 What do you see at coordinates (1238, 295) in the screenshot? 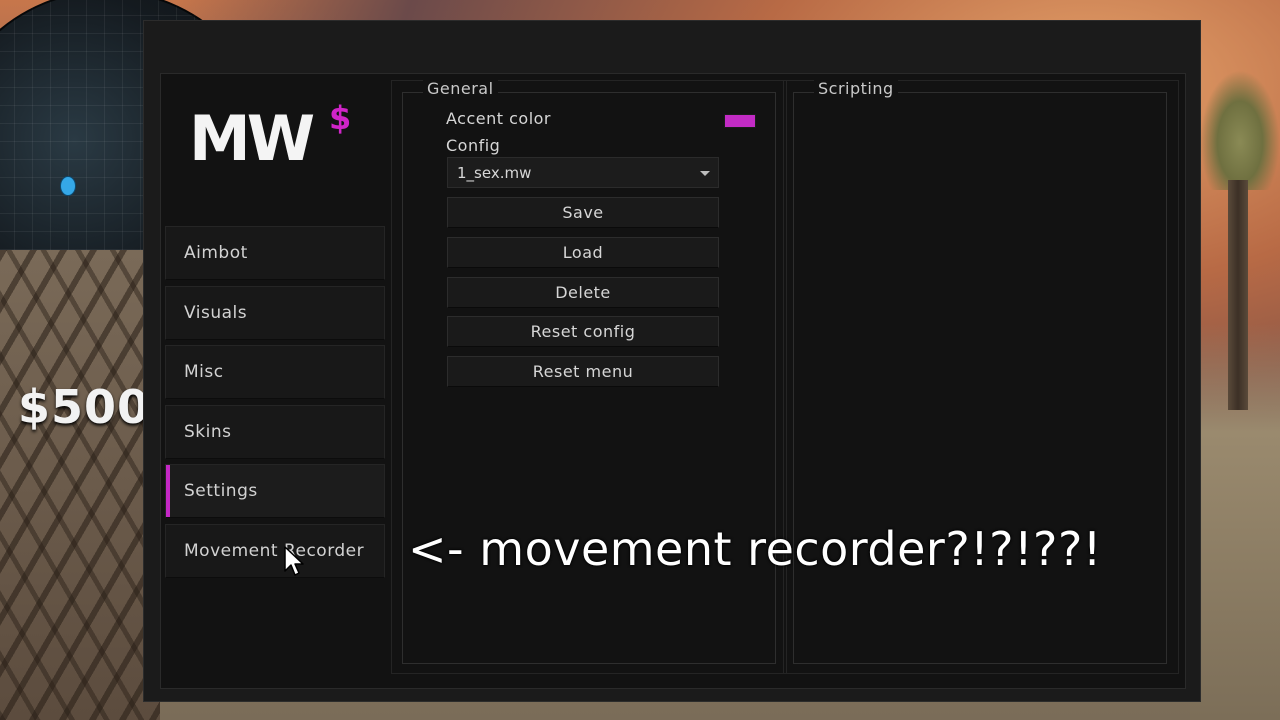
I see `background-pole` at bounding box center [1238, 295].